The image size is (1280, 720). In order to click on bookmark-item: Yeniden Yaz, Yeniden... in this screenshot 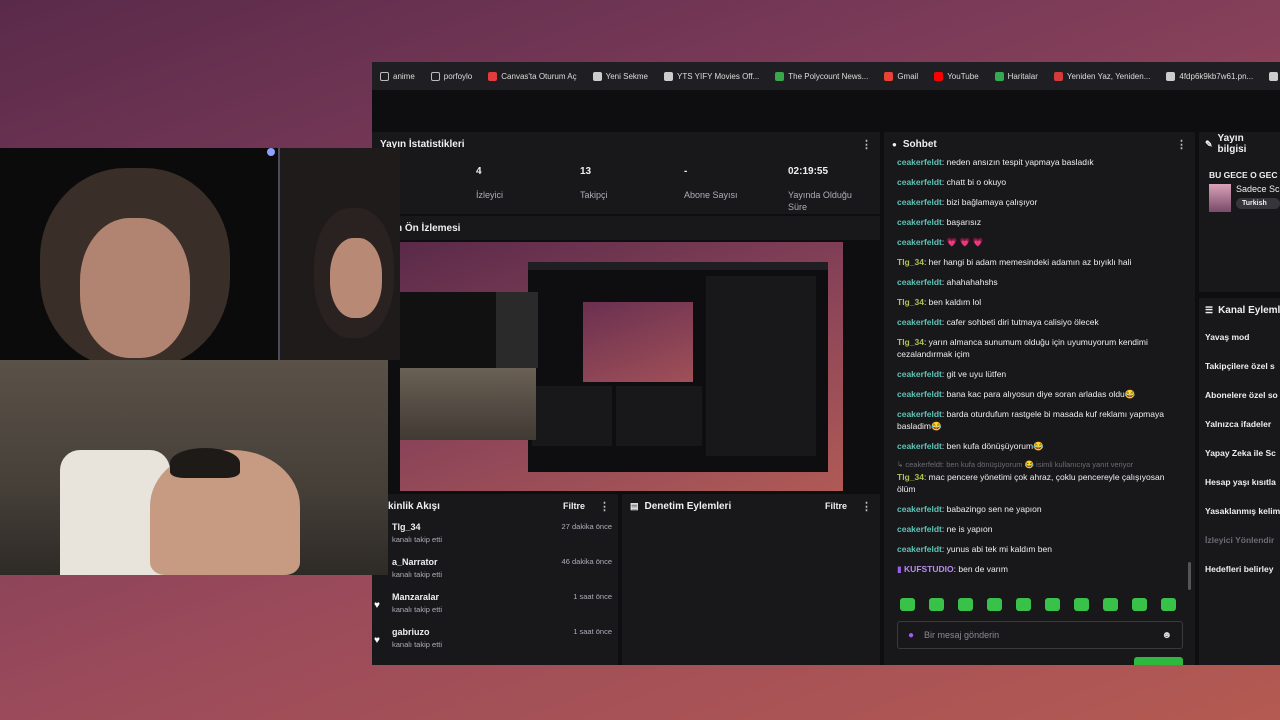, I will do `click(1102, 76)`.